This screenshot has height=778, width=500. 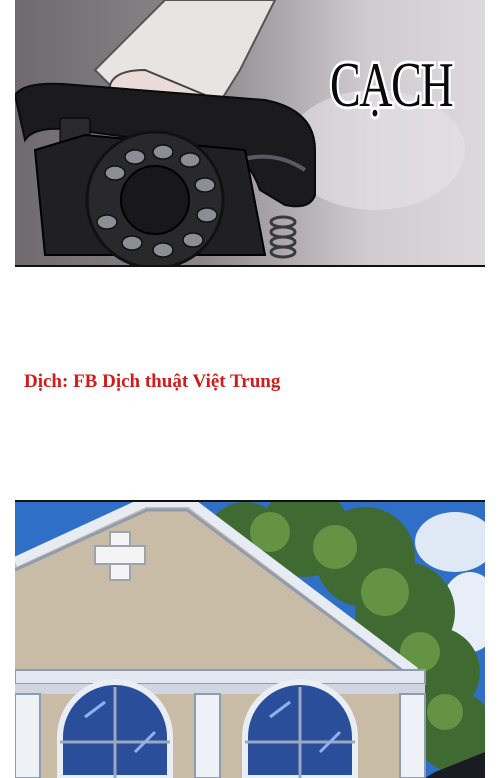 I want to click on sound-effect-text: CẠCH, so click(x=392, y=84).